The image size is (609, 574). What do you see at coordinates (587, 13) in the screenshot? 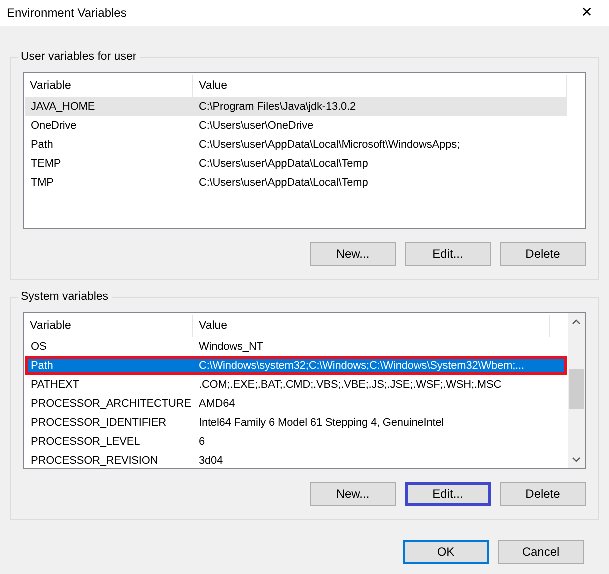
I see `close-button: ✕` at bounding box center [587, 13].